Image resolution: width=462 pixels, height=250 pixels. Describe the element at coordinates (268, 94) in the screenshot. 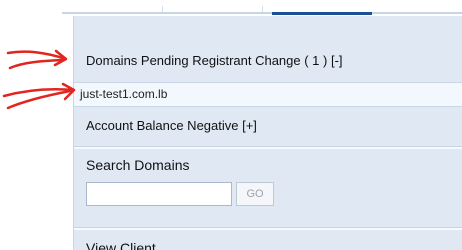

I see `list-item: just-test1.com.lb` at that location.